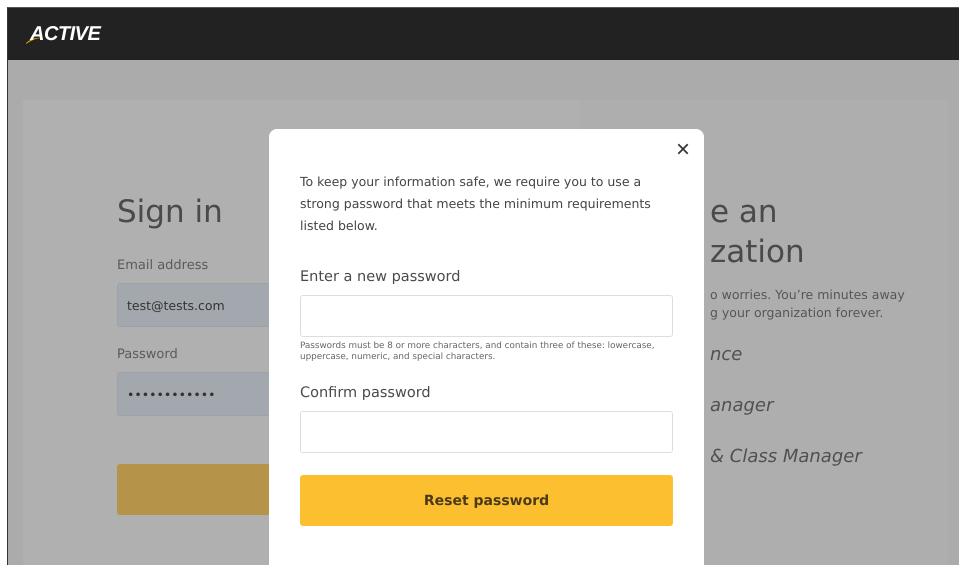 This screenshot has width=959, height=565. I want to click on logo: ACTIVE, so click(63, 34).